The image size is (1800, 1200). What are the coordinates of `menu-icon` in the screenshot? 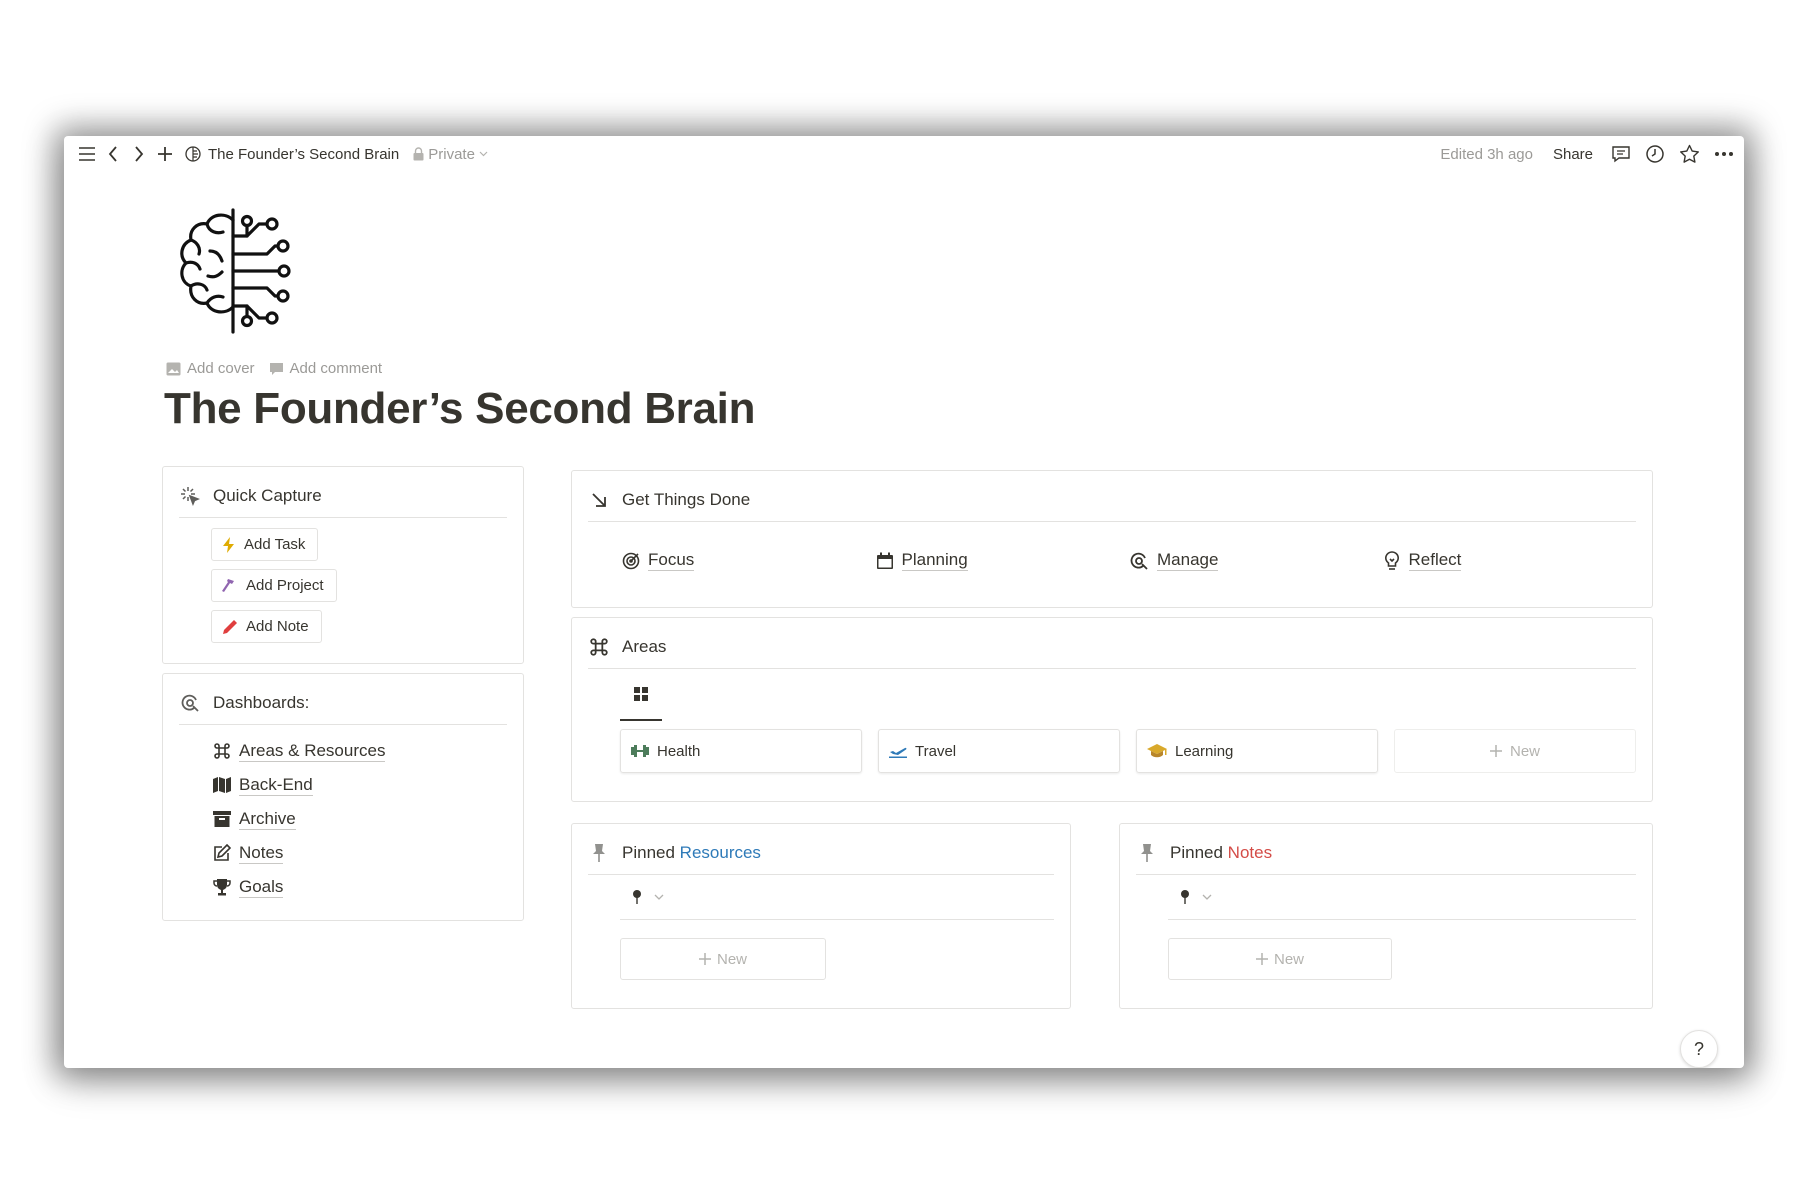 It's located at (87, 154).